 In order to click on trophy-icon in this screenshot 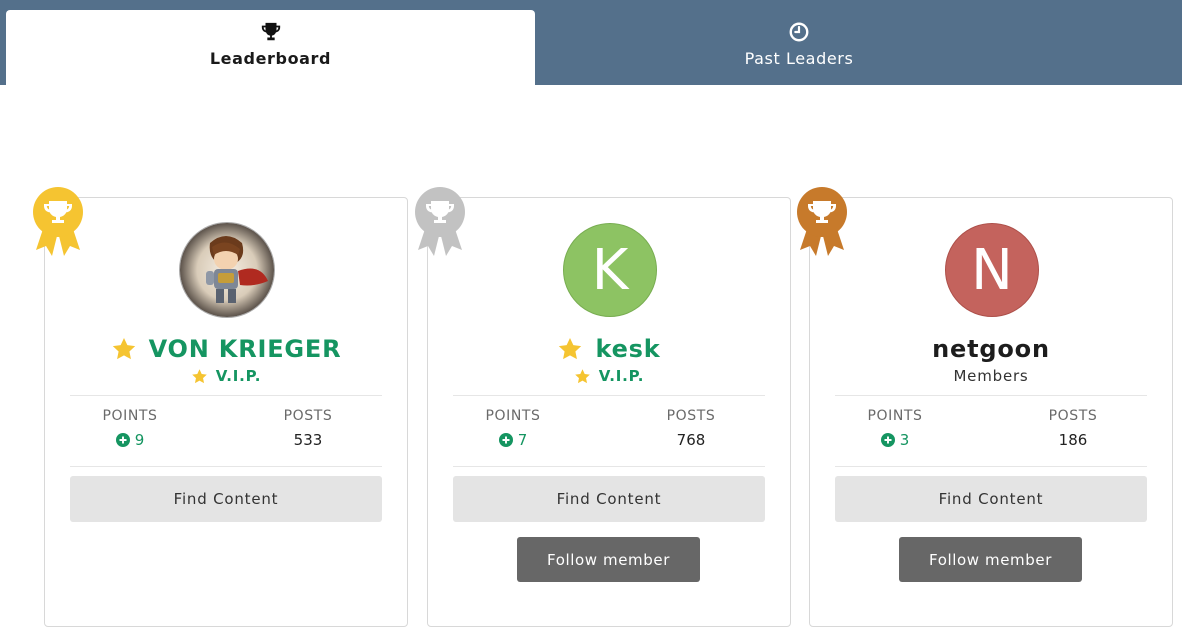, I will do `click(271, 32)`.